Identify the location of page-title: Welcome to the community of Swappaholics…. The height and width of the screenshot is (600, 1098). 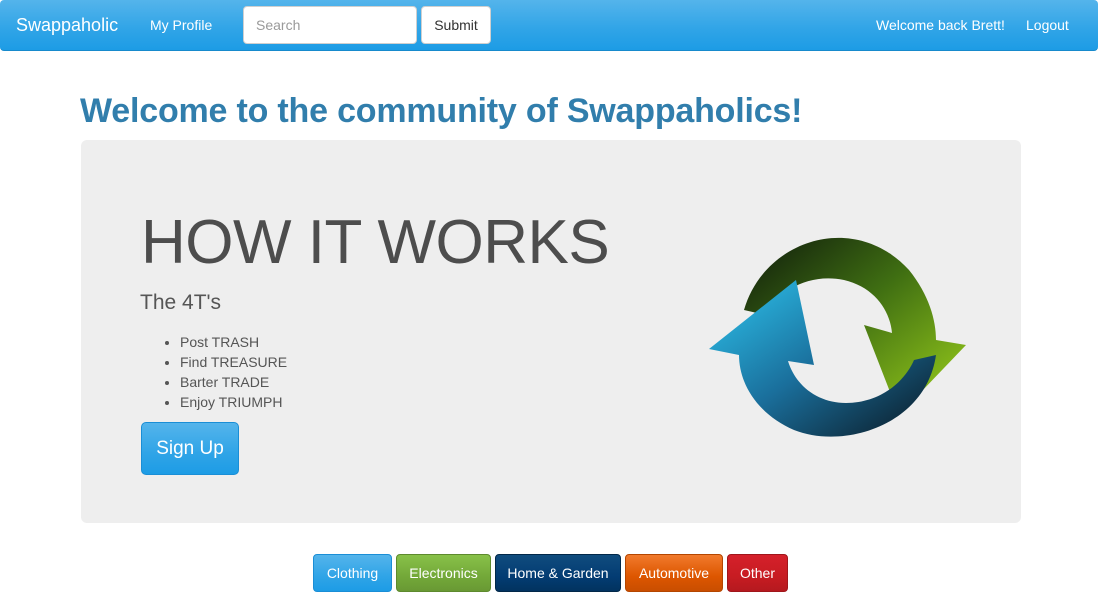
(441, 111).